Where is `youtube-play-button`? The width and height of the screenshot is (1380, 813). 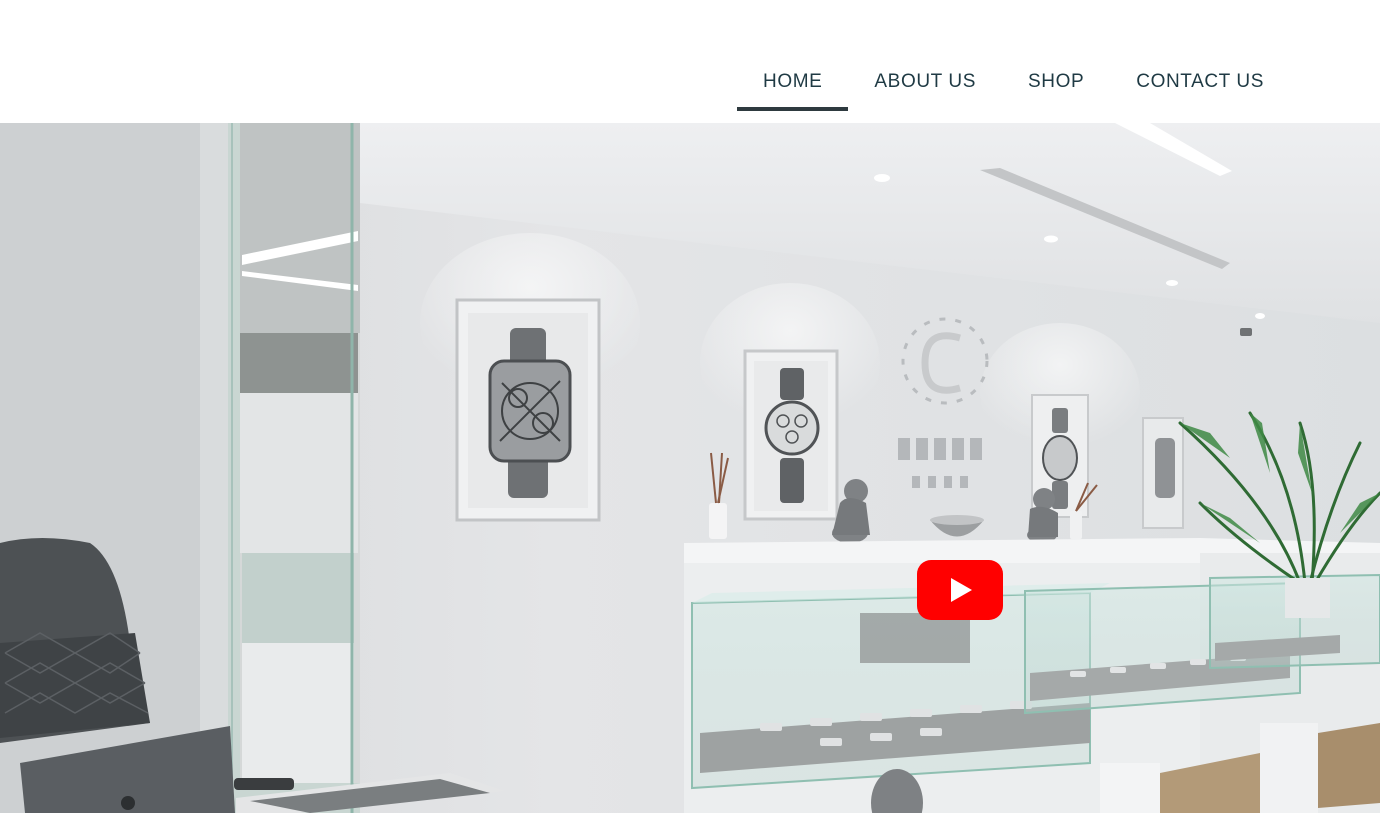
youtube-play-button is located at coordinates (960, 590).